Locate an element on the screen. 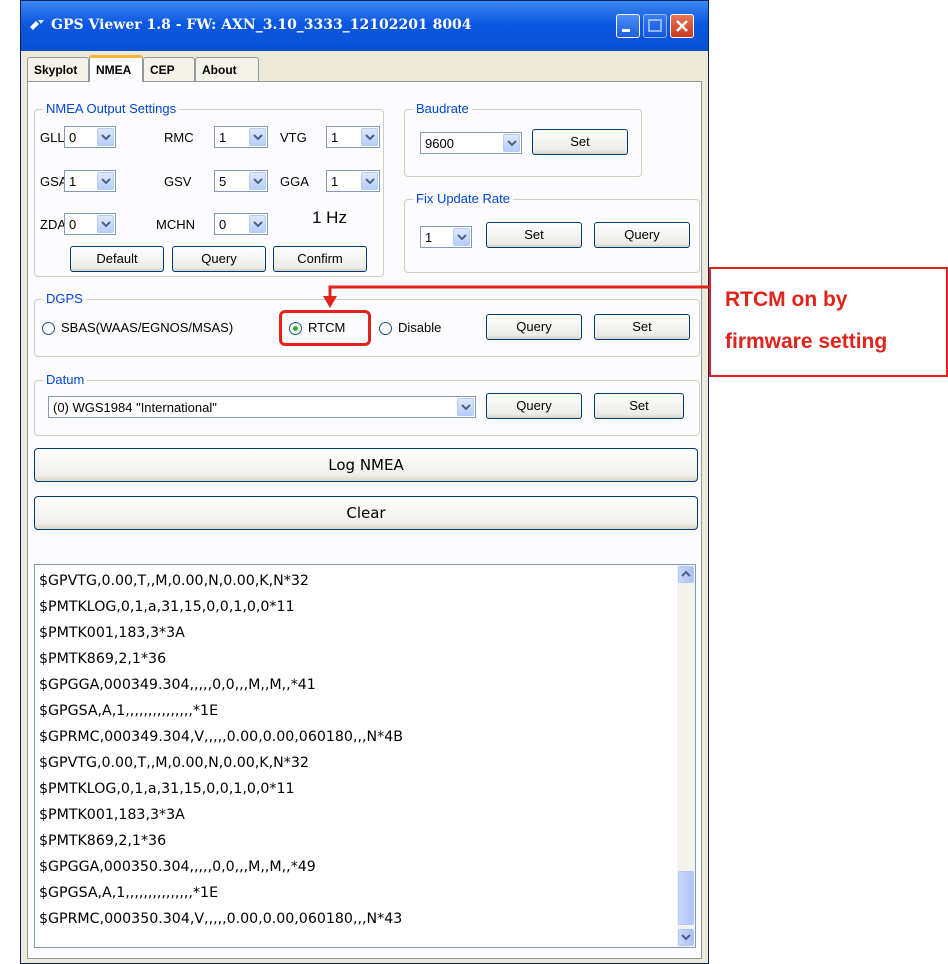 The width and height of the screenshot is (948, 964). annotation-callout: RTCM on by firmware setting is located at coordinates (828, 322).